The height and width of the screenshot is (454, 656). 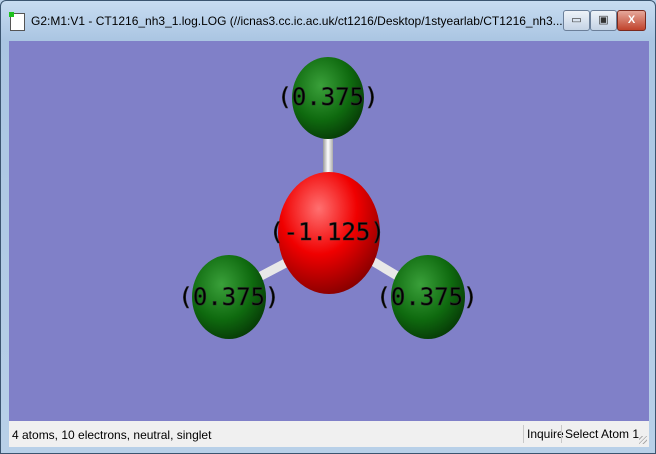 I want to click on action-indicator: Select Atom 1, so click(x=600, y=434).